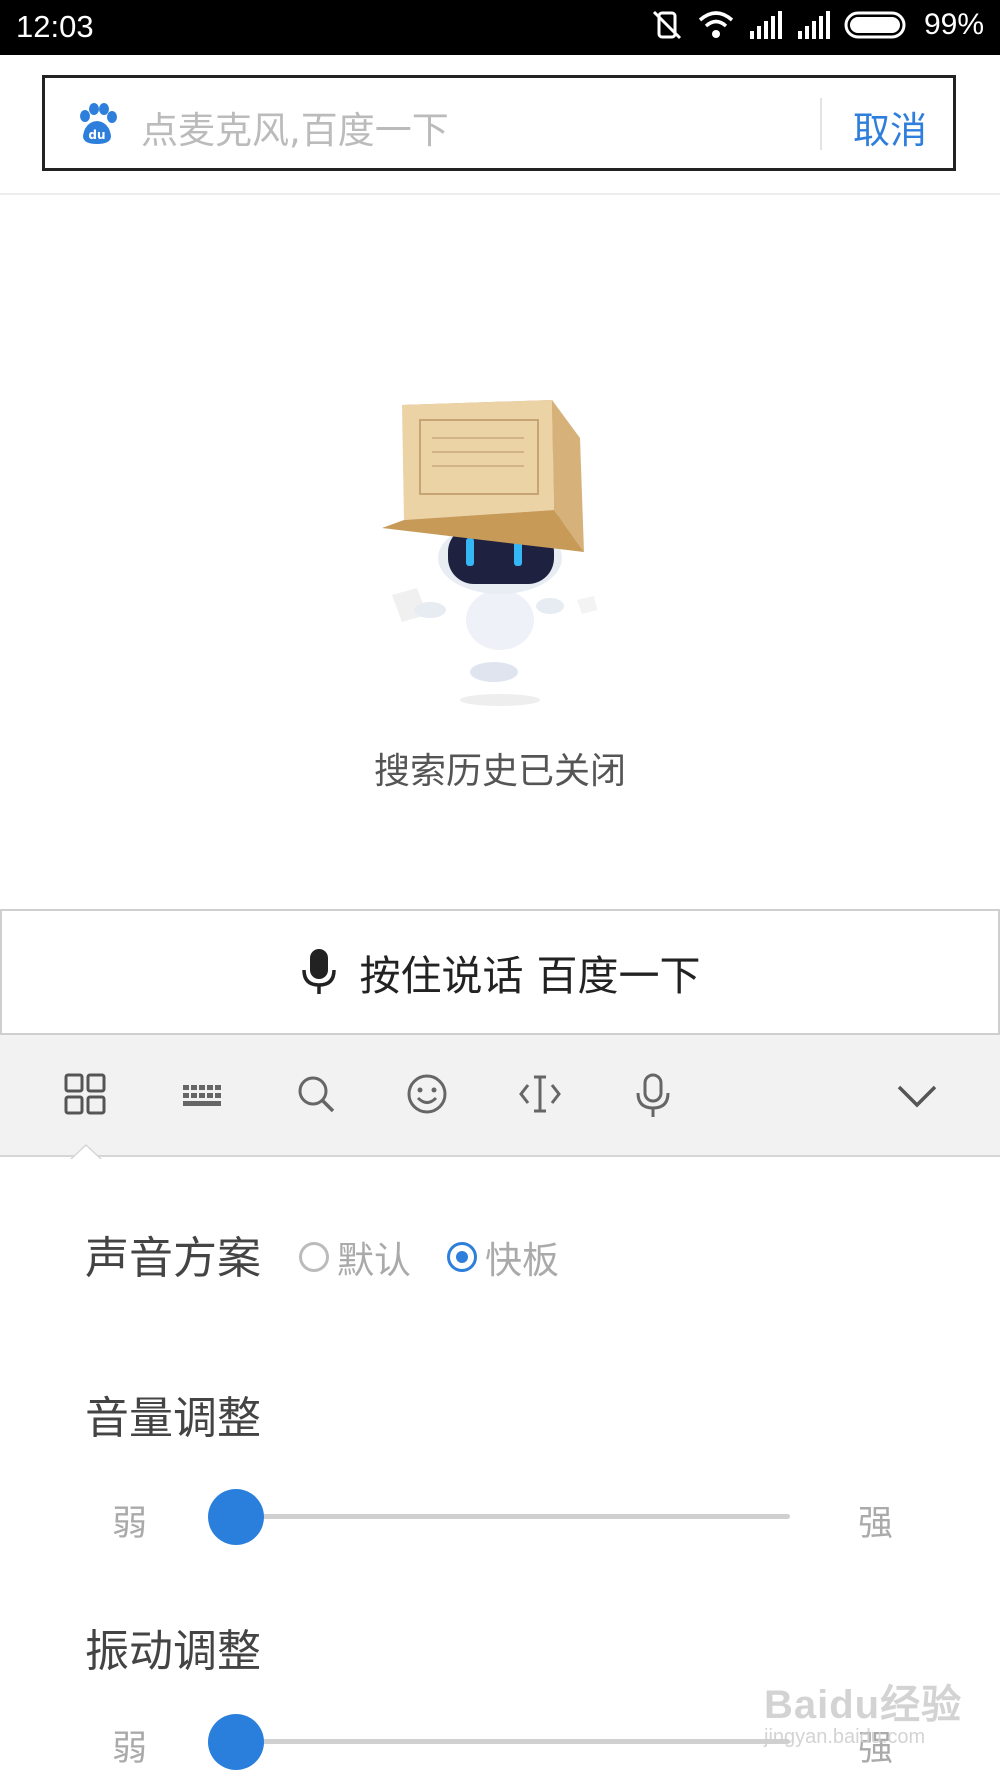  I want to click on radio-default: 默认, so click(355, 1257).